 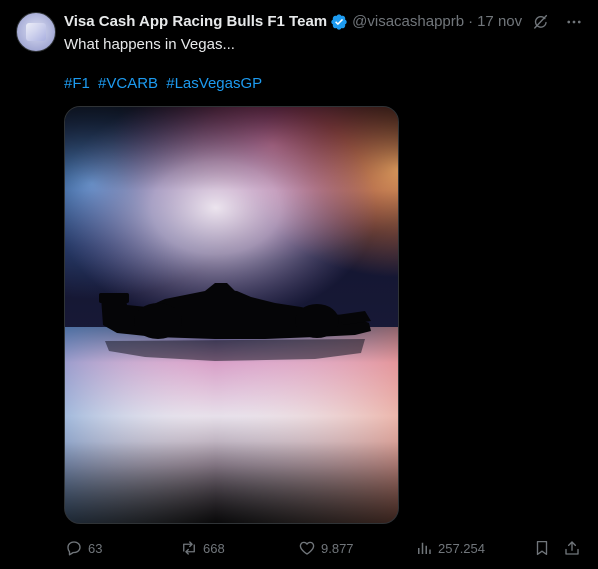 I want to click on hashtag-link: #F1, so click(x=77, y=83).